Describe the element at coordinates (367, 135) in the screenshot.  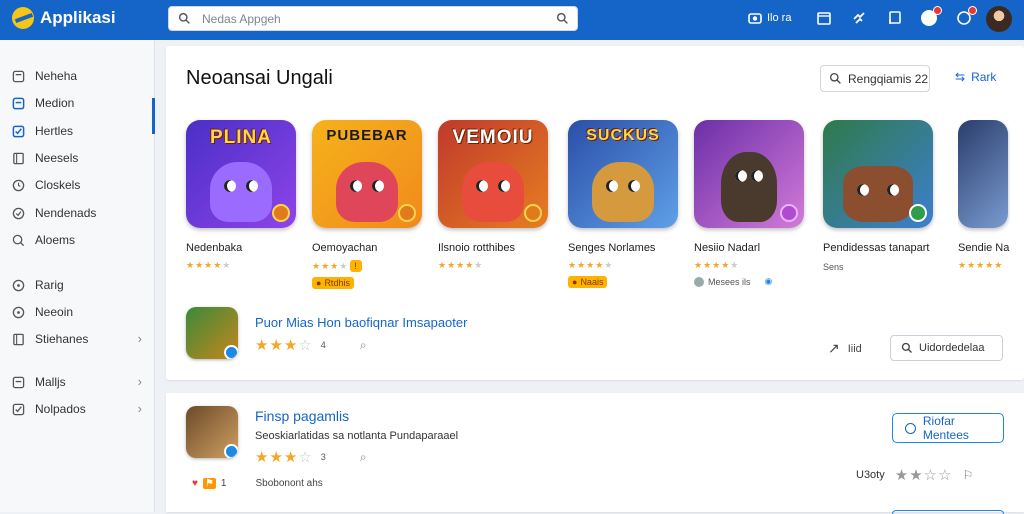
I see `app-title-art: PUBEBAR` at that location.